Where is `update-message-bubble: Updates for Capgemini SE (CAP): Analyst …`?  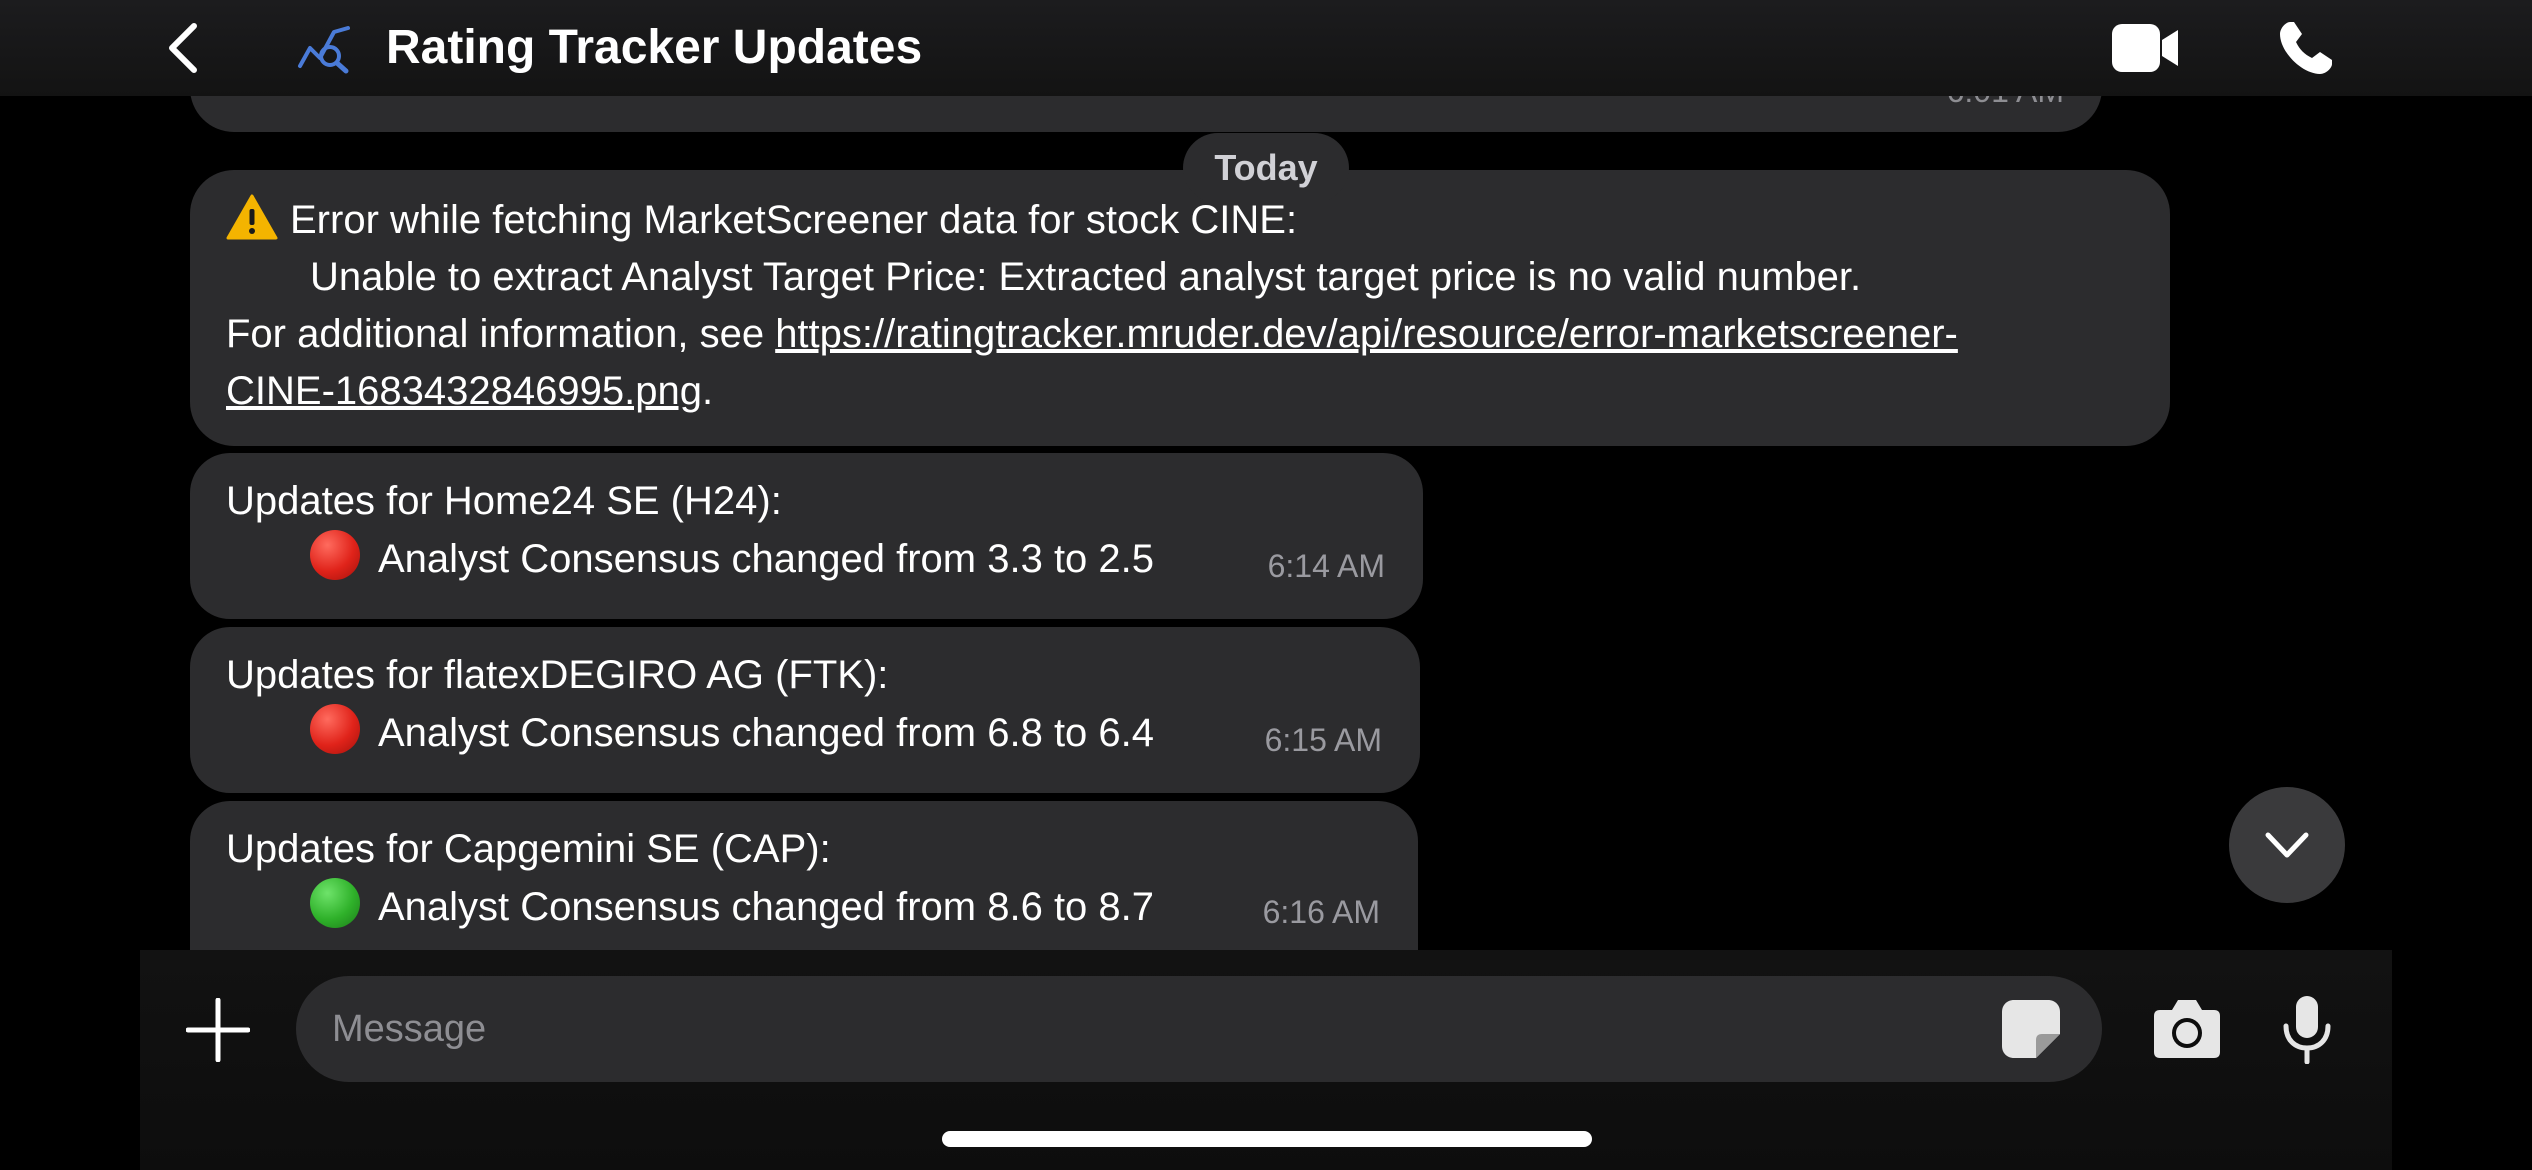 update-message-bubble: Updates for Capgemini SE (CAP): Analyst … is located at coordinates (804, 876).